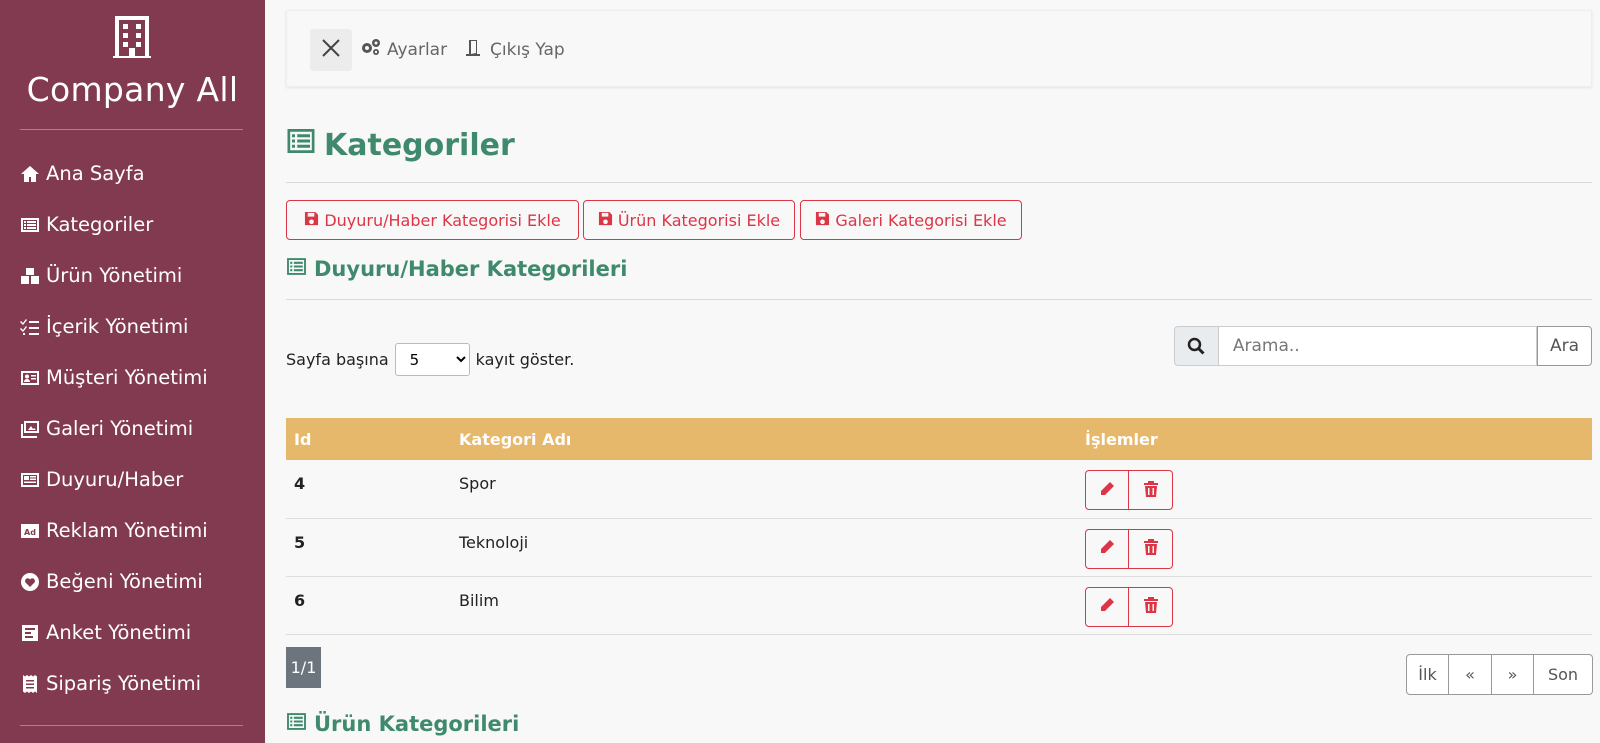 This screenshot has width=1600, height=743. I want to click on svg-text: Ad, so click(30, 532).